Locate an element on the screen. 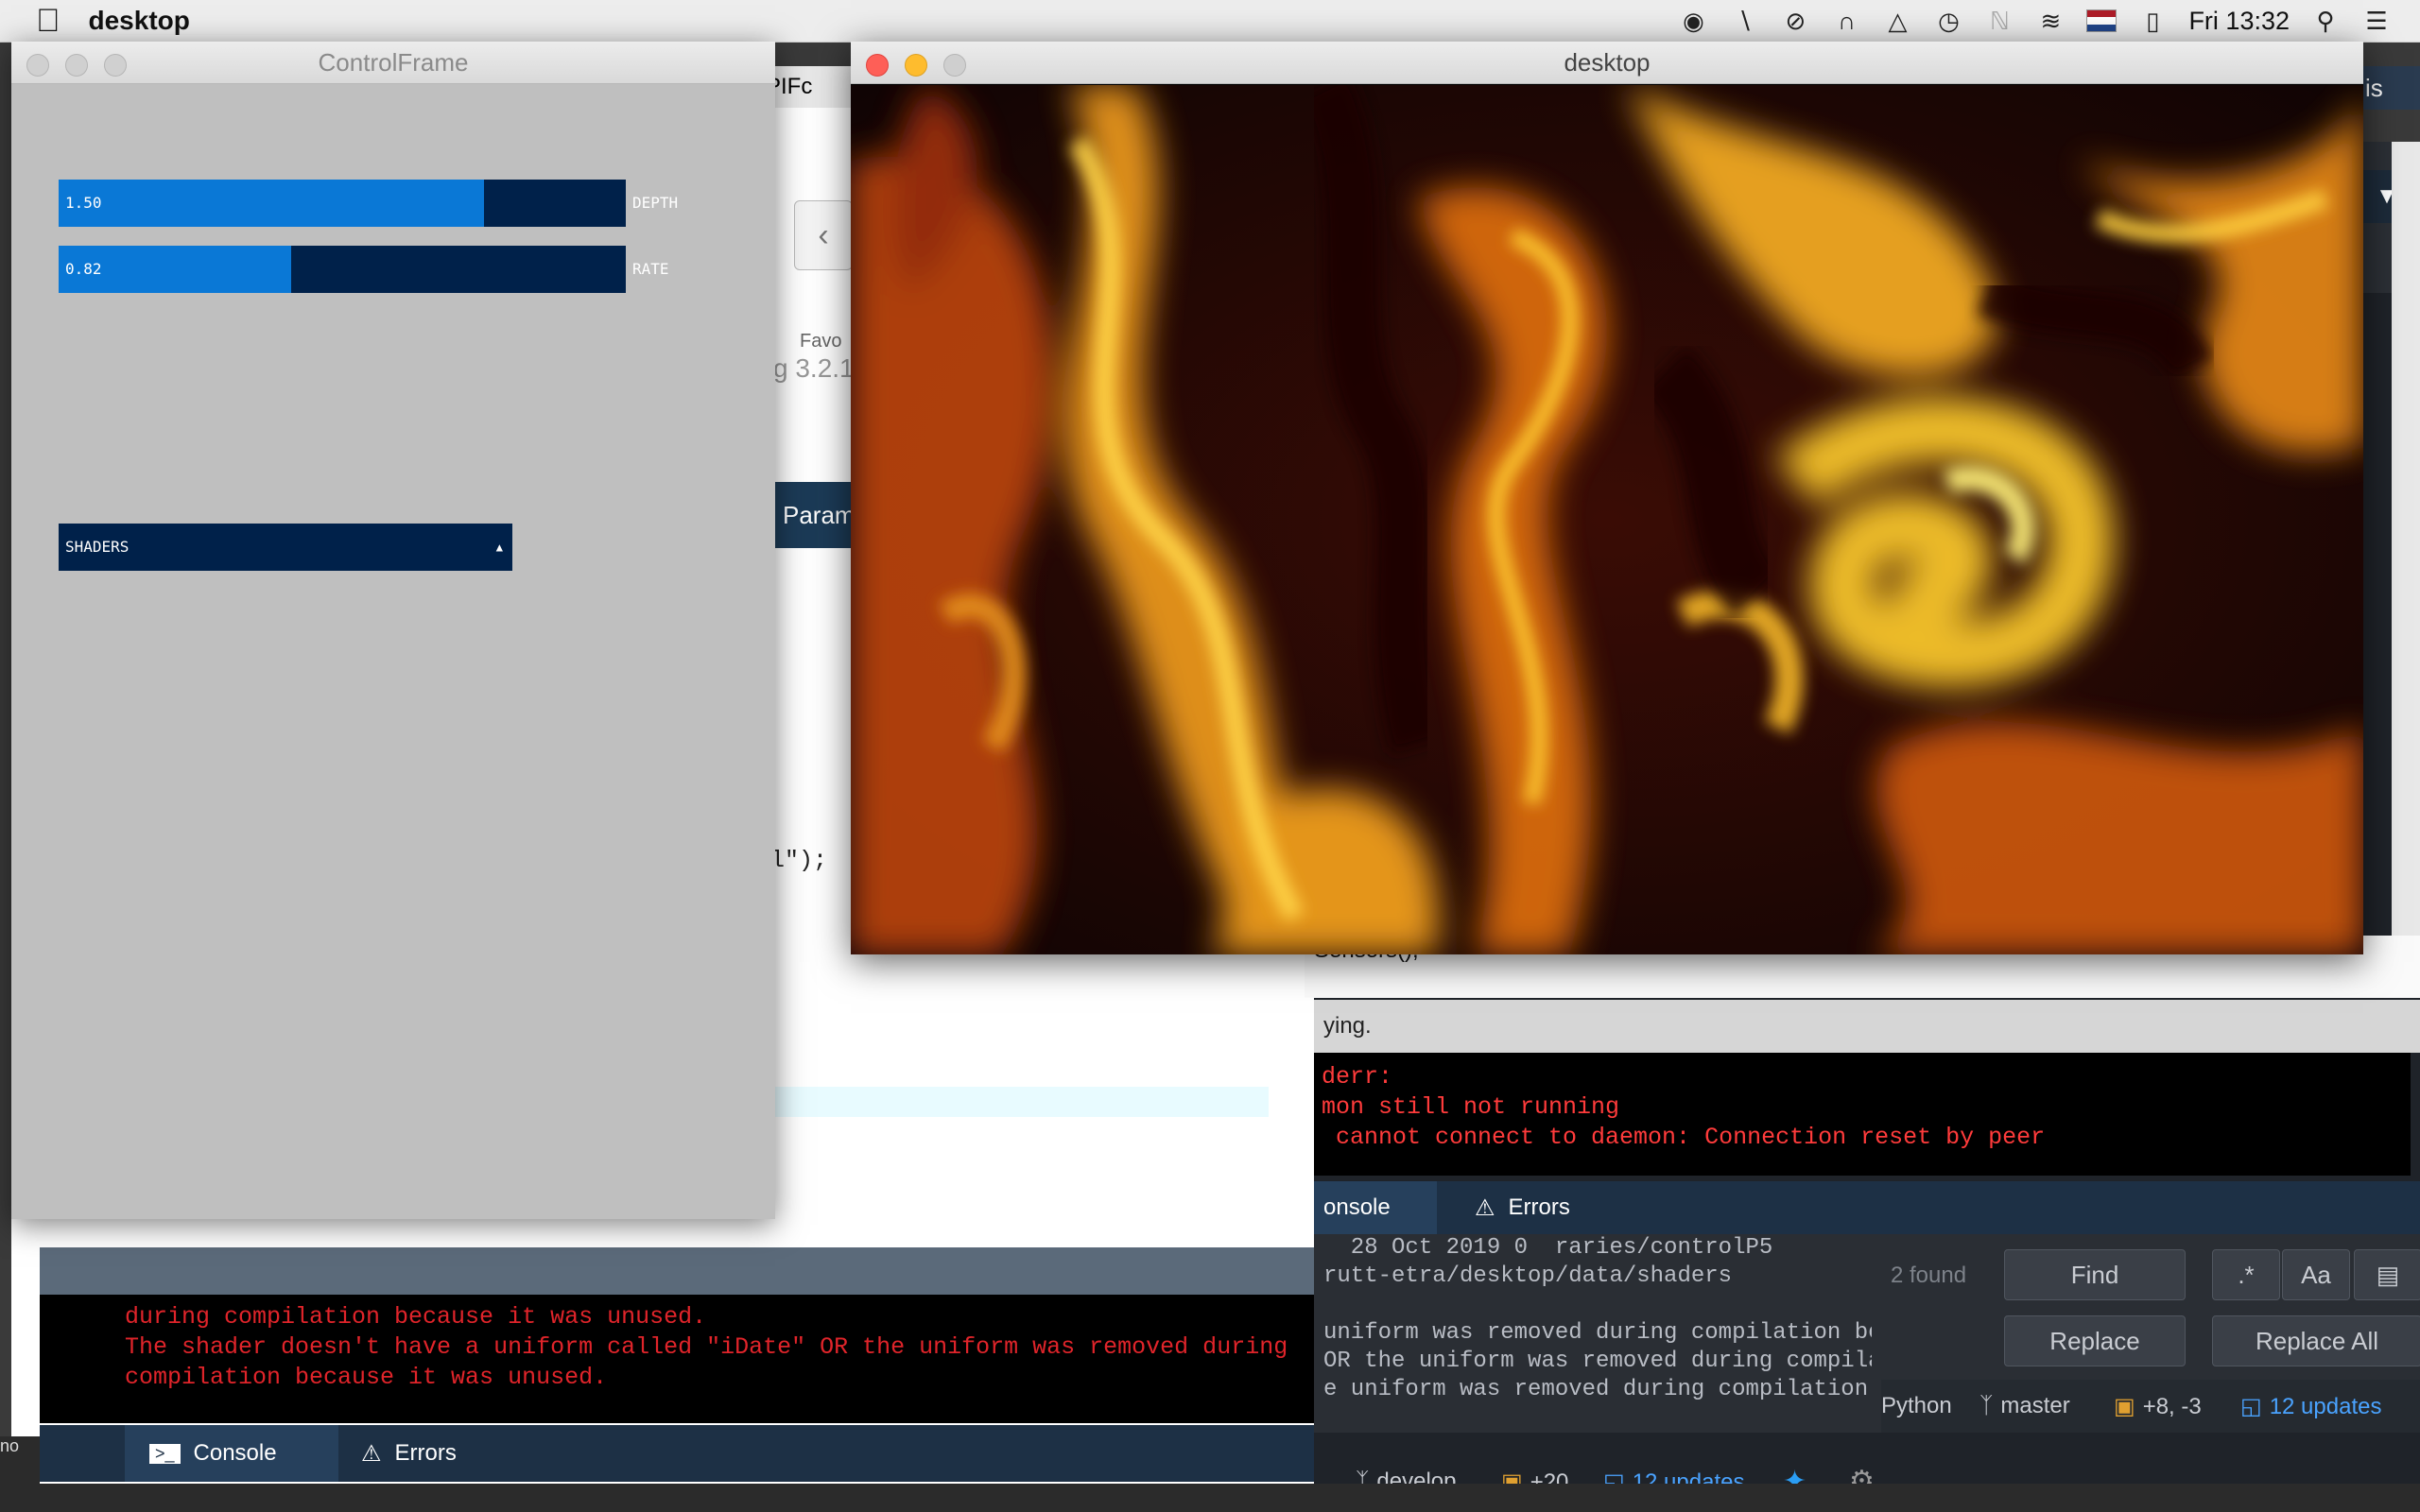  wifi-icon: ≋ is located at coordinates (2050, 21).